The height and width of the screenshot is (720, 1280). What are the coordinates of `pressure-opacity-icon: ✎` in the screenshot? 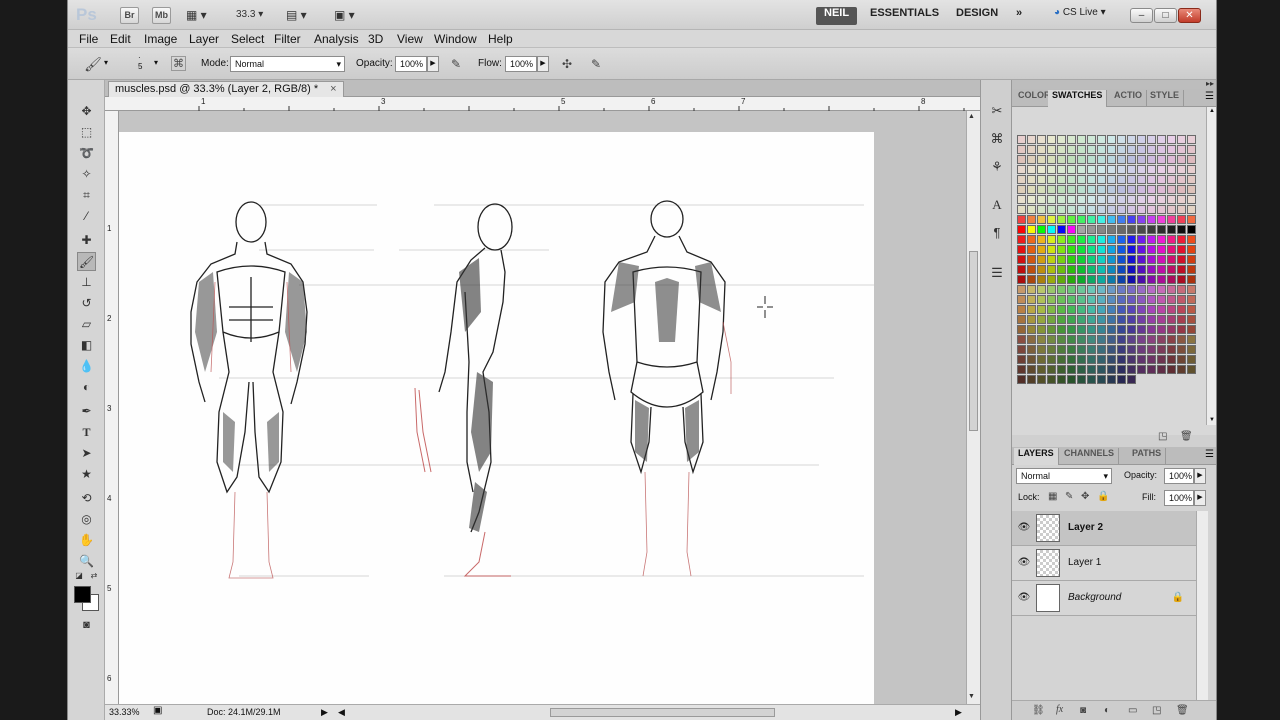 It's located at (456, 64).